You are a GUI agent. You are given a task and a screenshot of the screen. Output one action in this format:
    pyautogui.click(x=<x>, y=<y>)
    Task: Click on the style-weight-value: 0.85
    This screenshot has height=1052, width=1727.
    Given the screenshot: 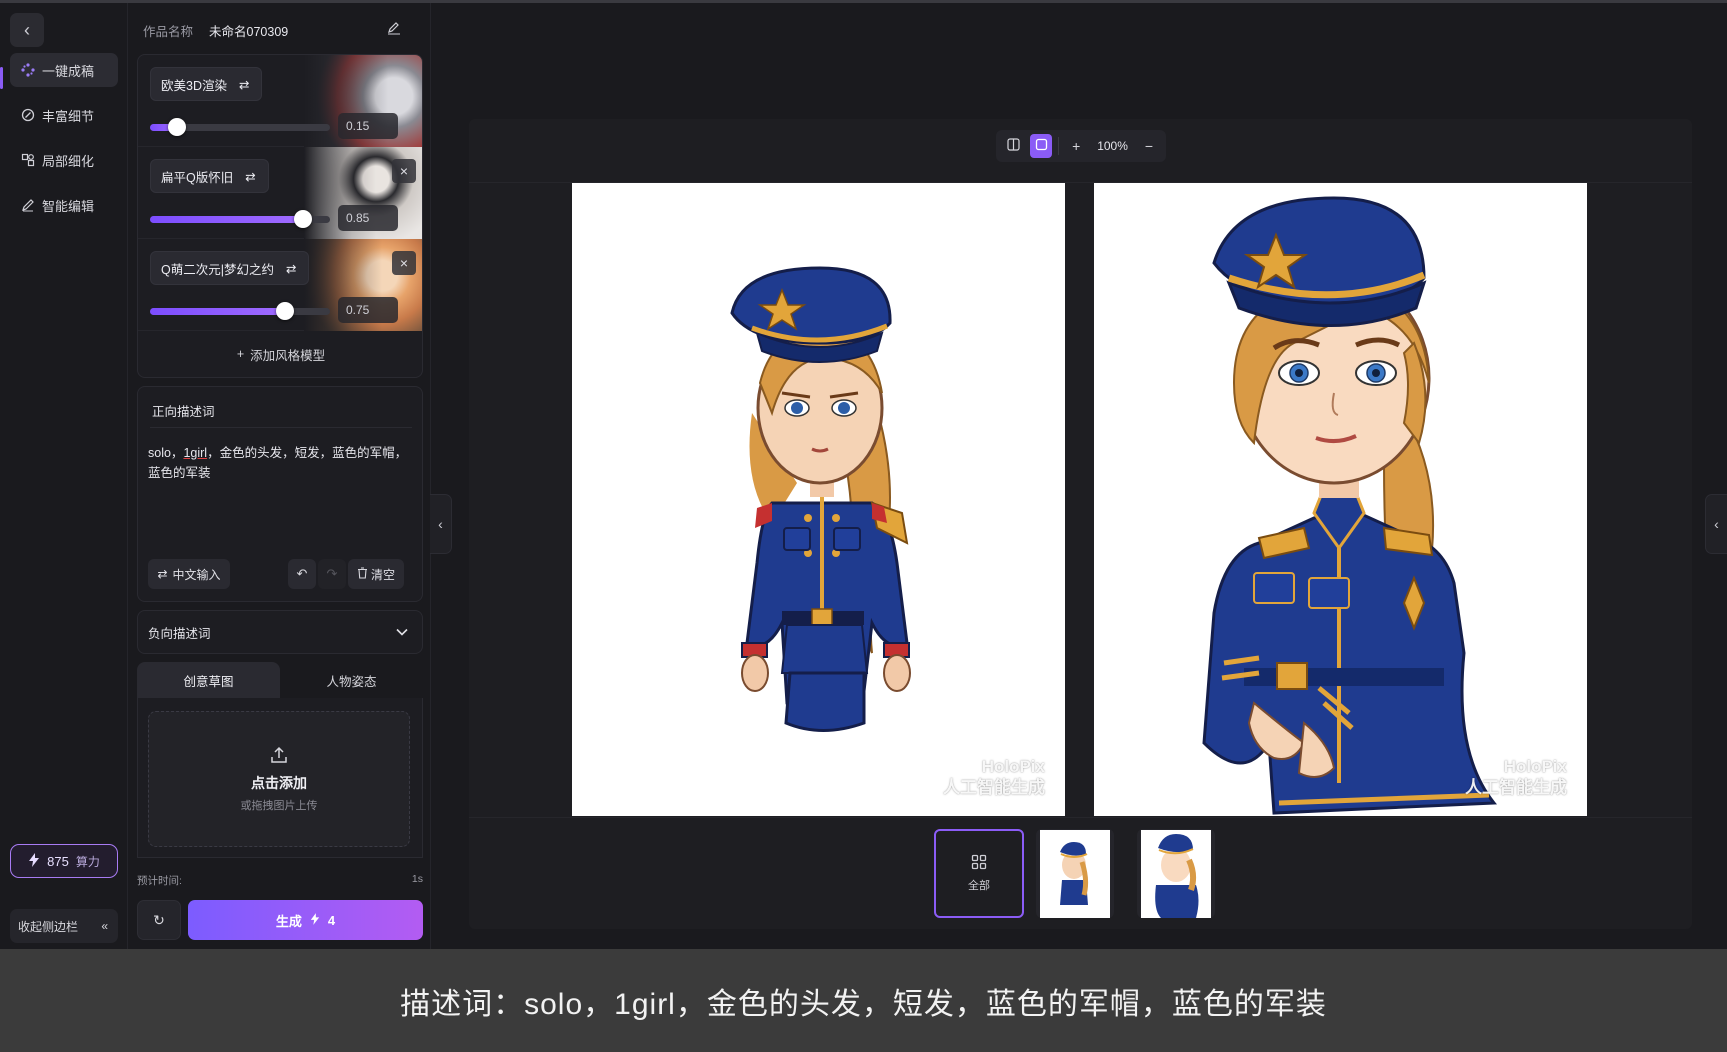 What is the action you would take?
    pyautogui.click(x=368, y=218)
    